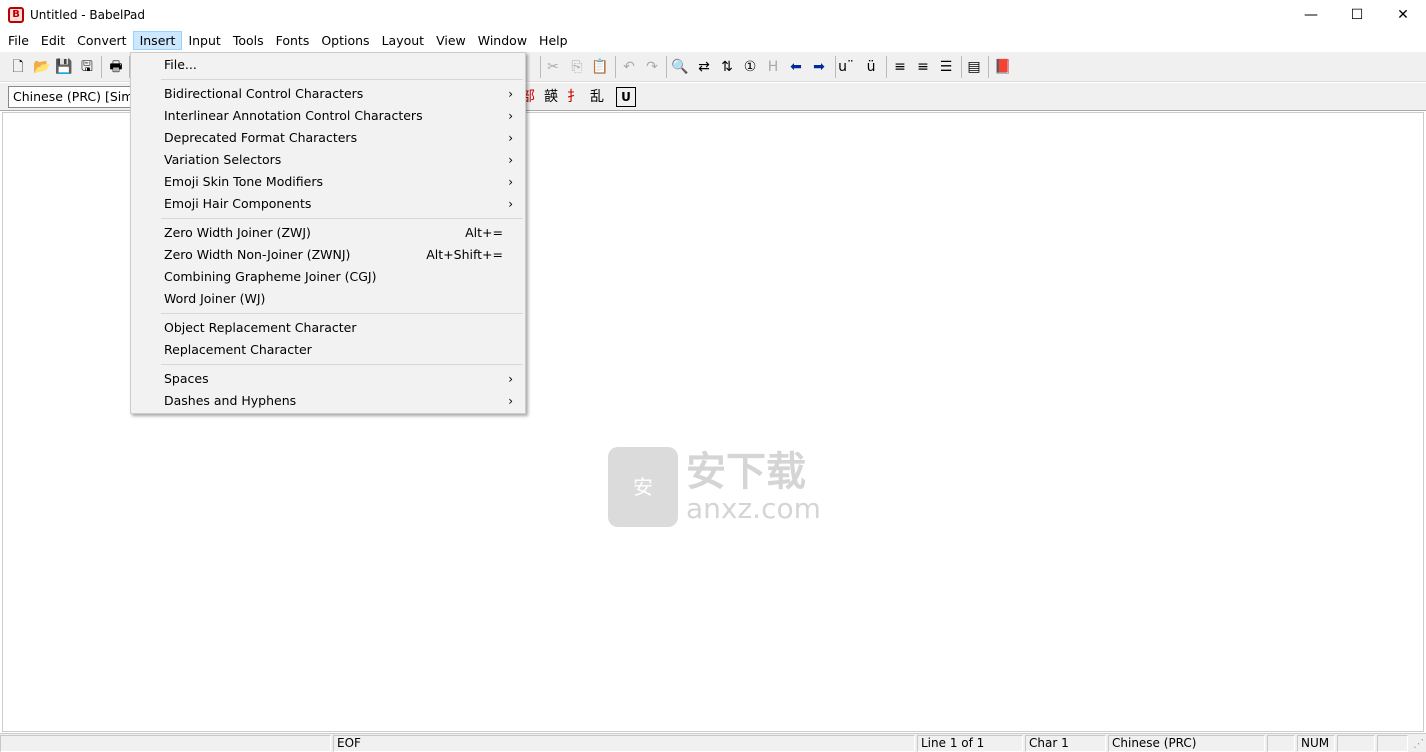  Describe the element at coordinates (403, 40) in the screenshot. I see `menu-layout: Layout` at that location.